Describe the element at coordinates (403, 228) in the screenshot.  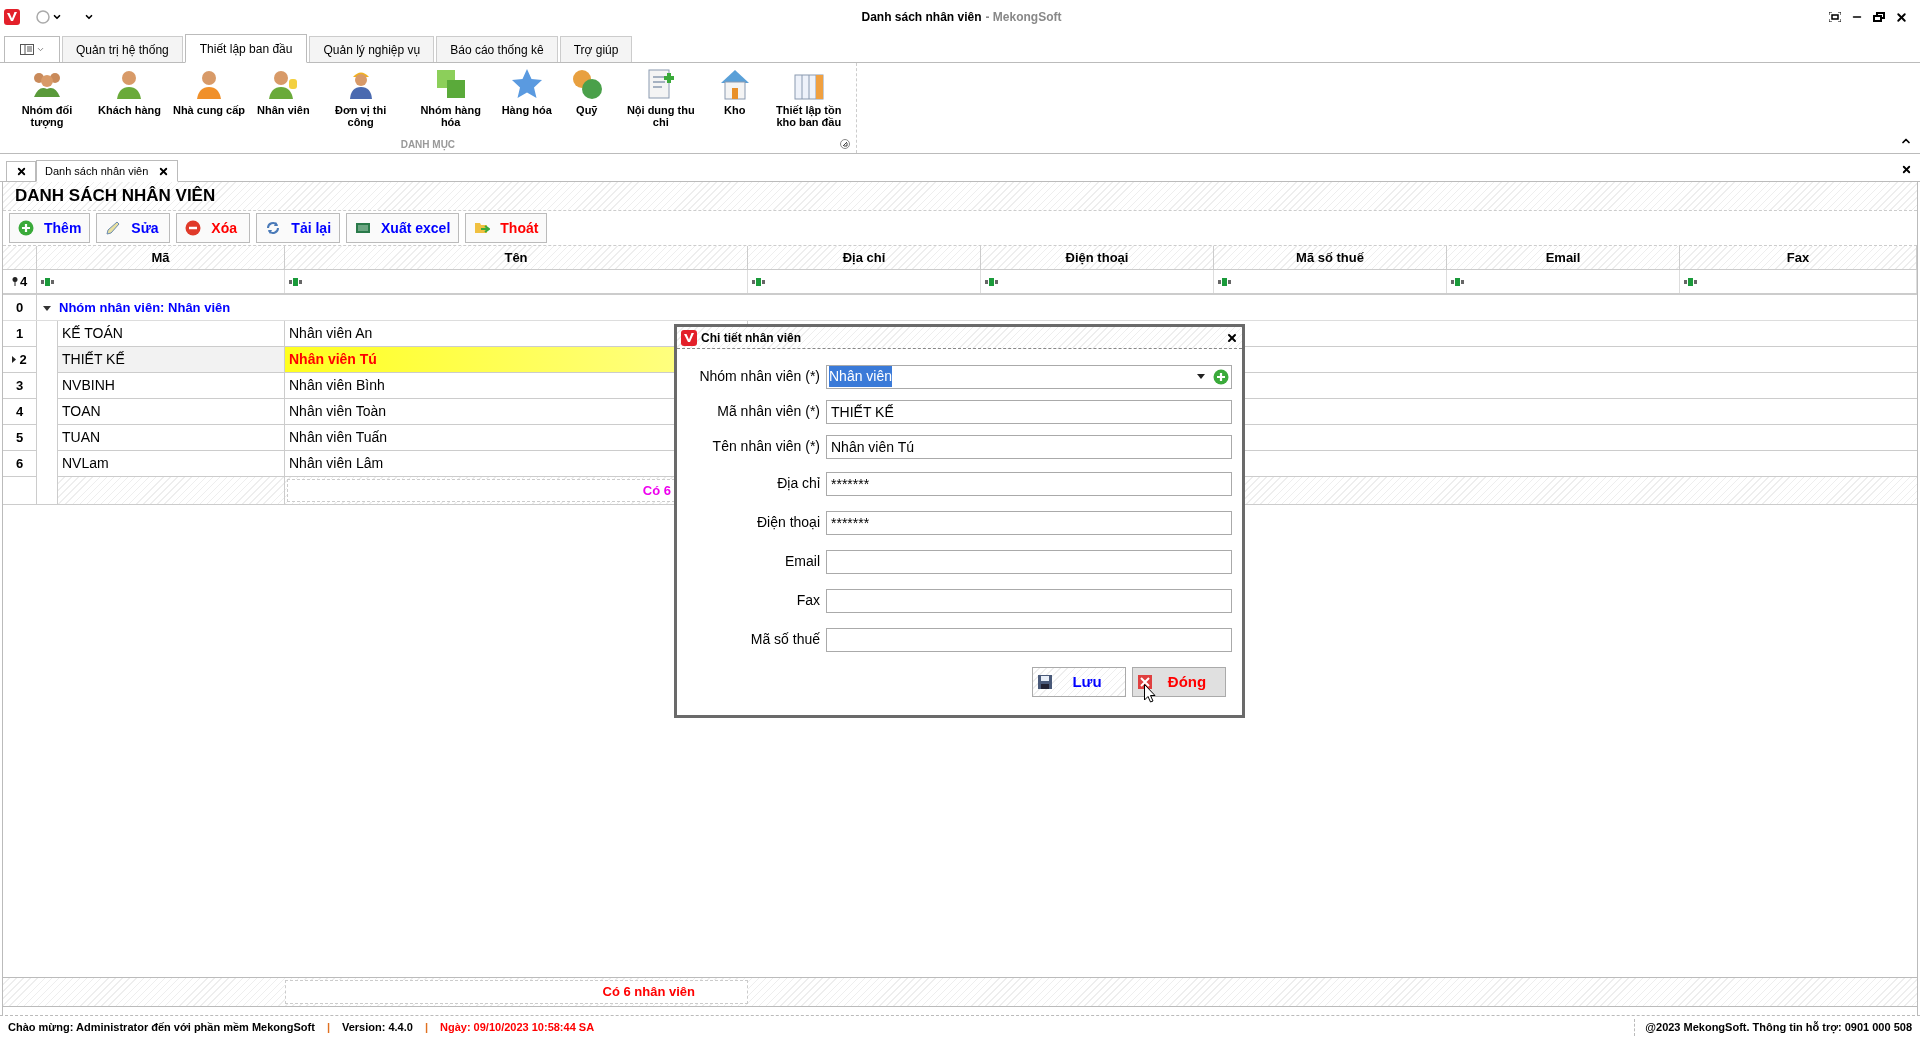
I see `toolbar-button: Xuất excel` at that location.